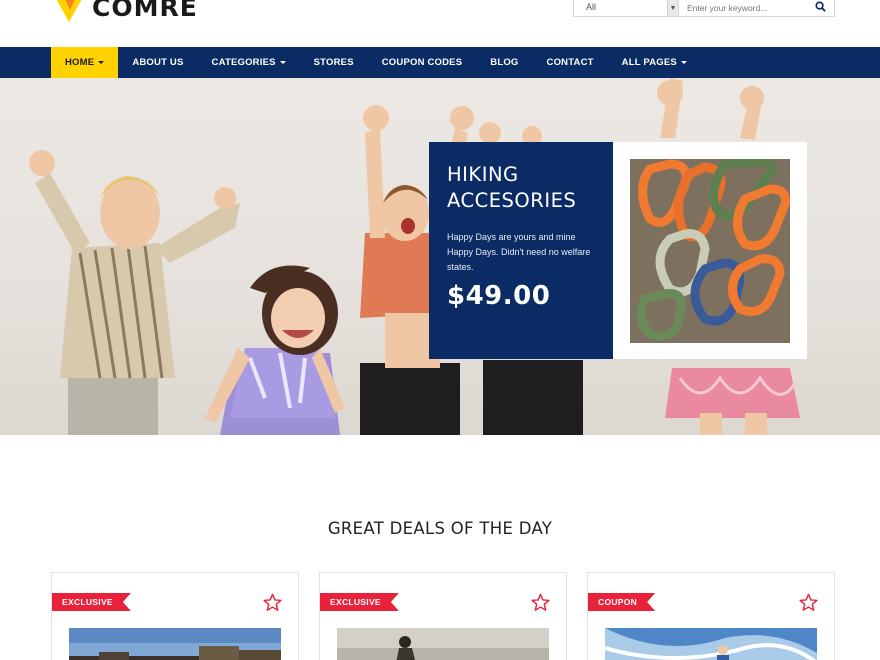  I want to click on logo-text: COMRE, so click(145, 11).